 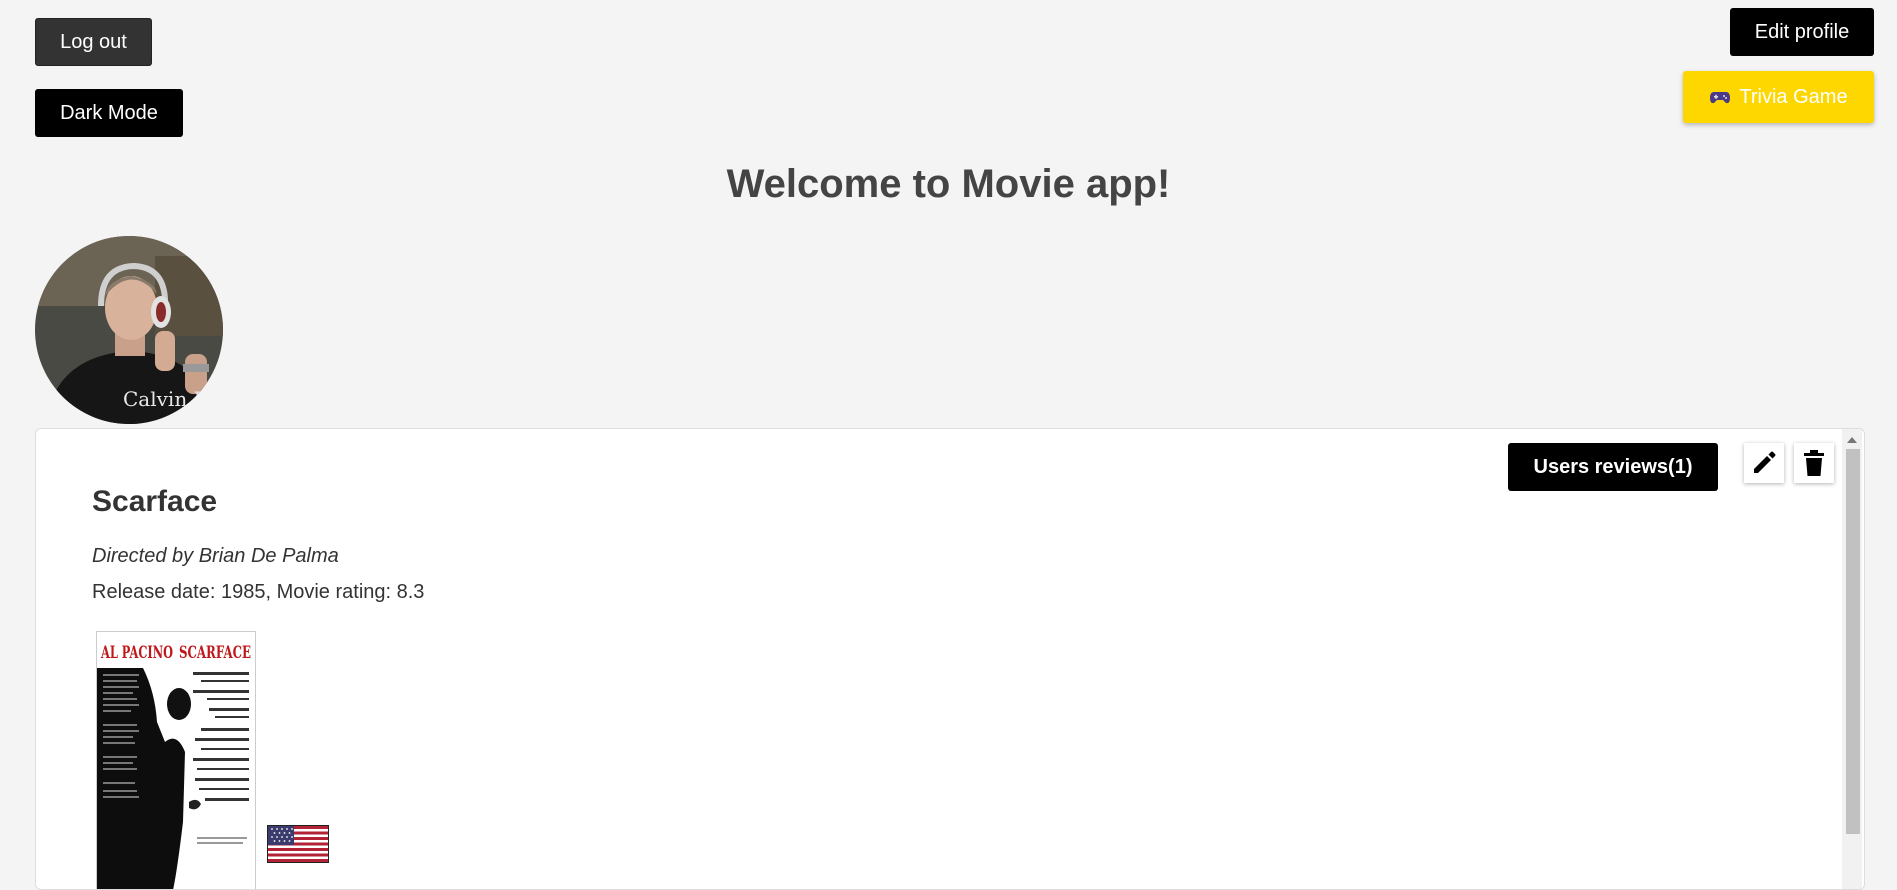 I want to click on avatar: Calvin Klein, so click(x=129, y=330).